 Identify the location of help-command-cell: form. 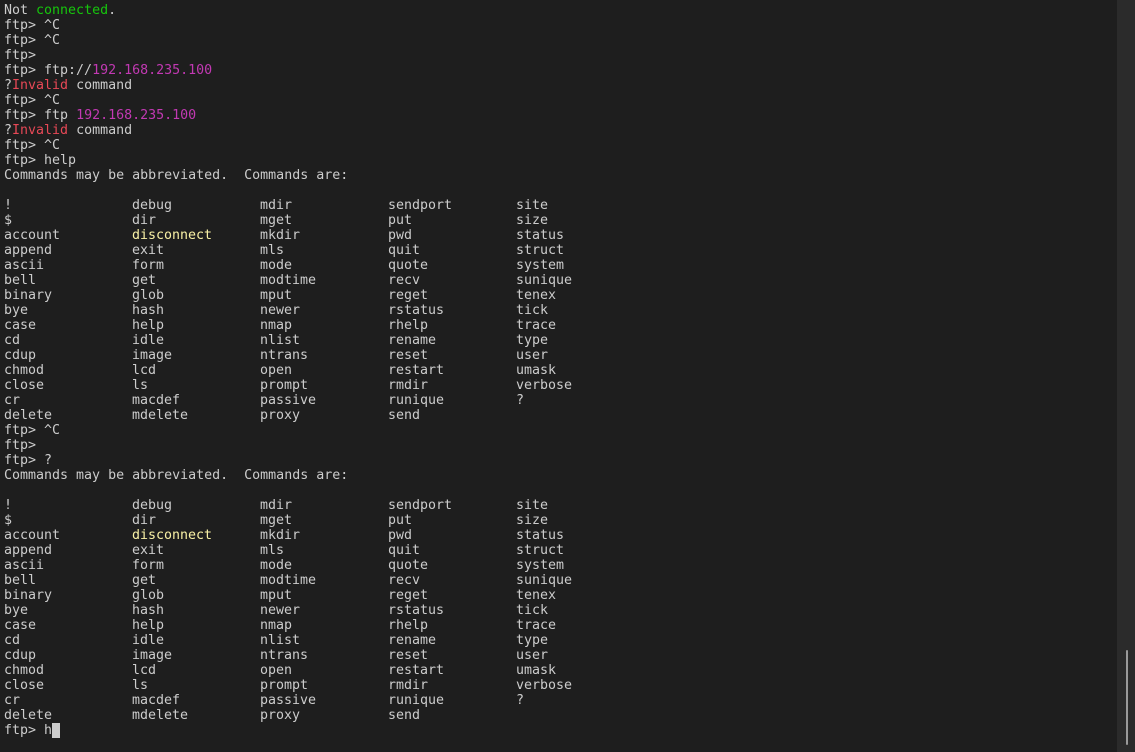
(148, 565).